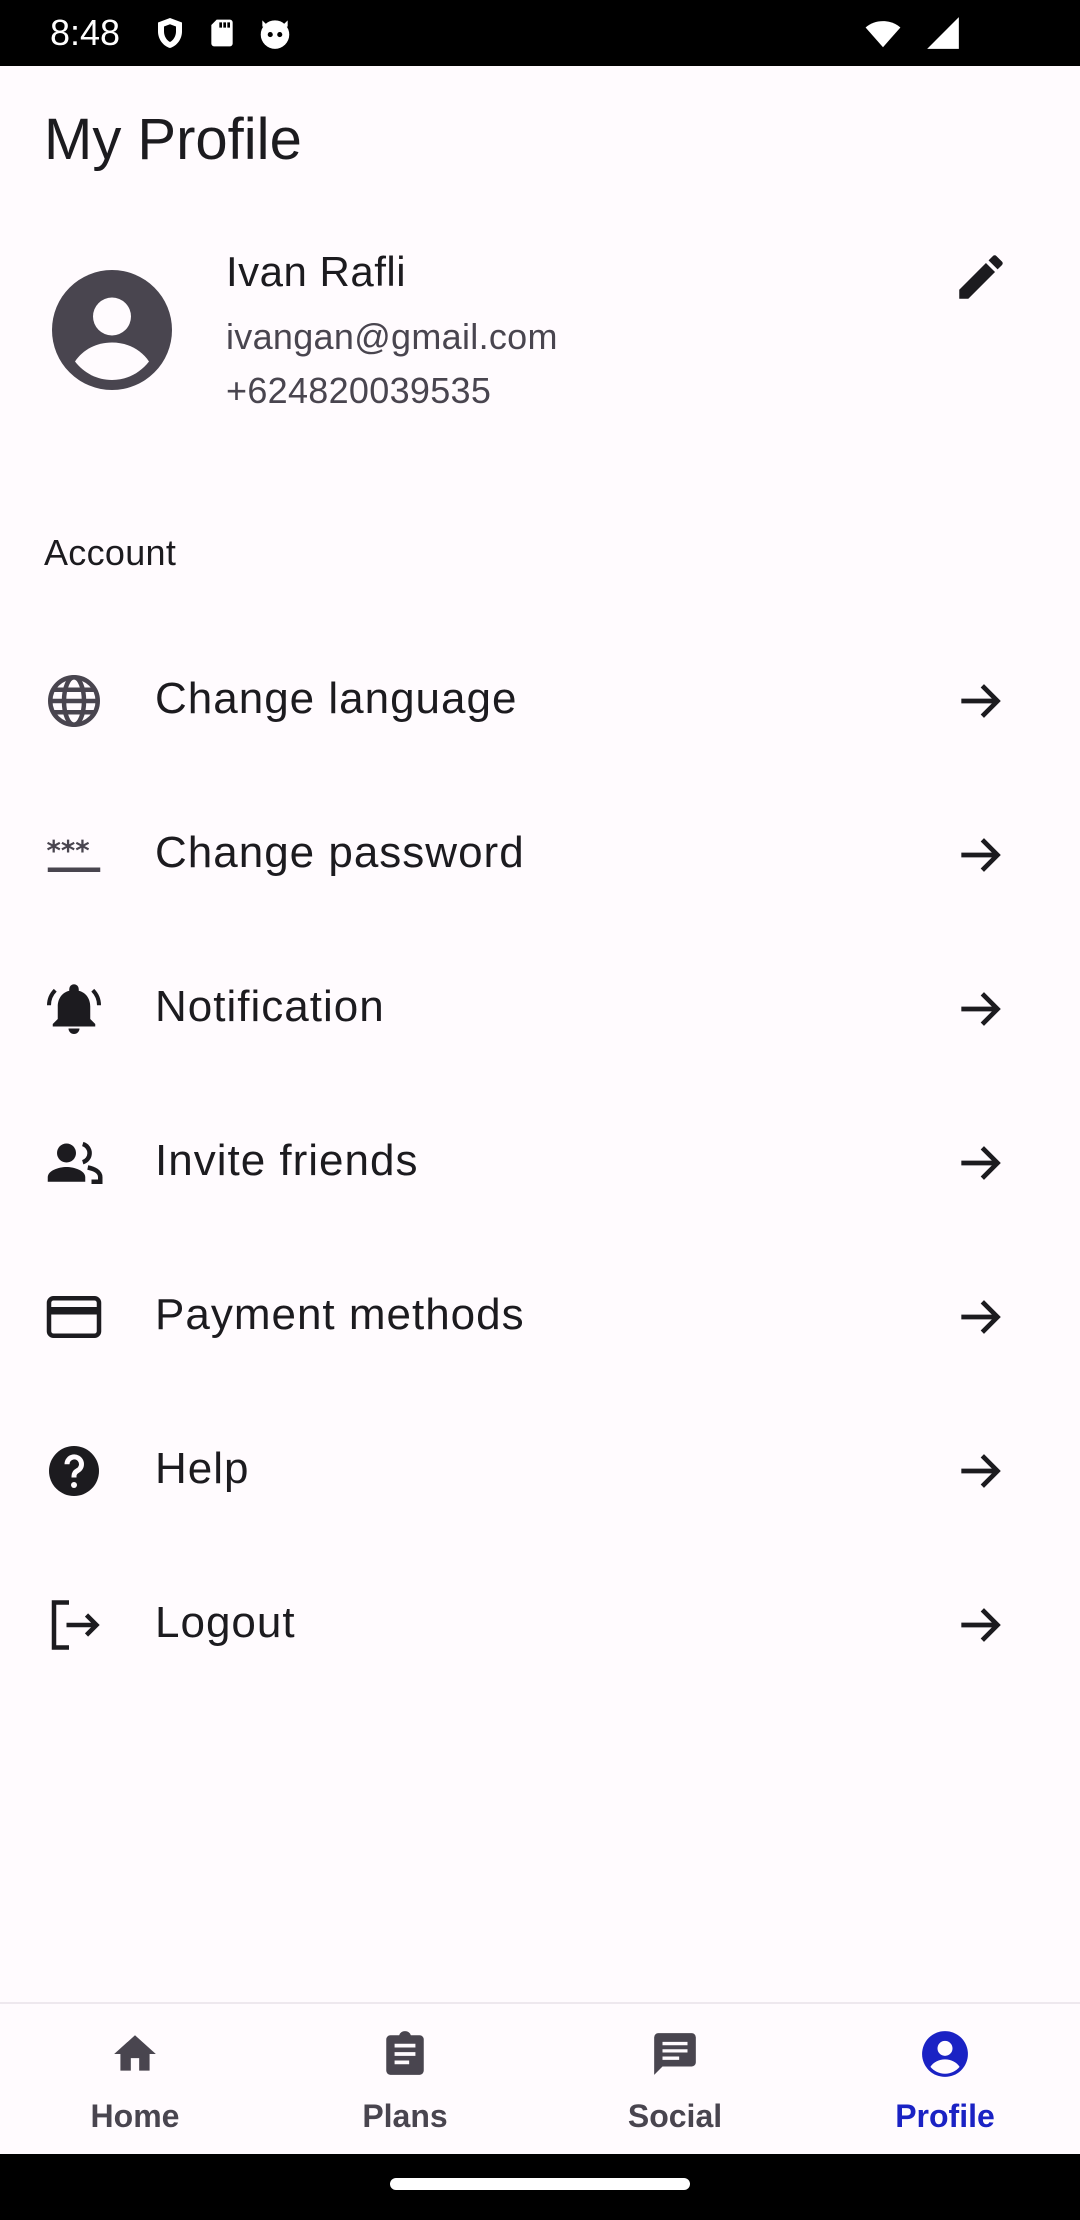  I want to click on nav-item-social: Social, so click(675, 2079).